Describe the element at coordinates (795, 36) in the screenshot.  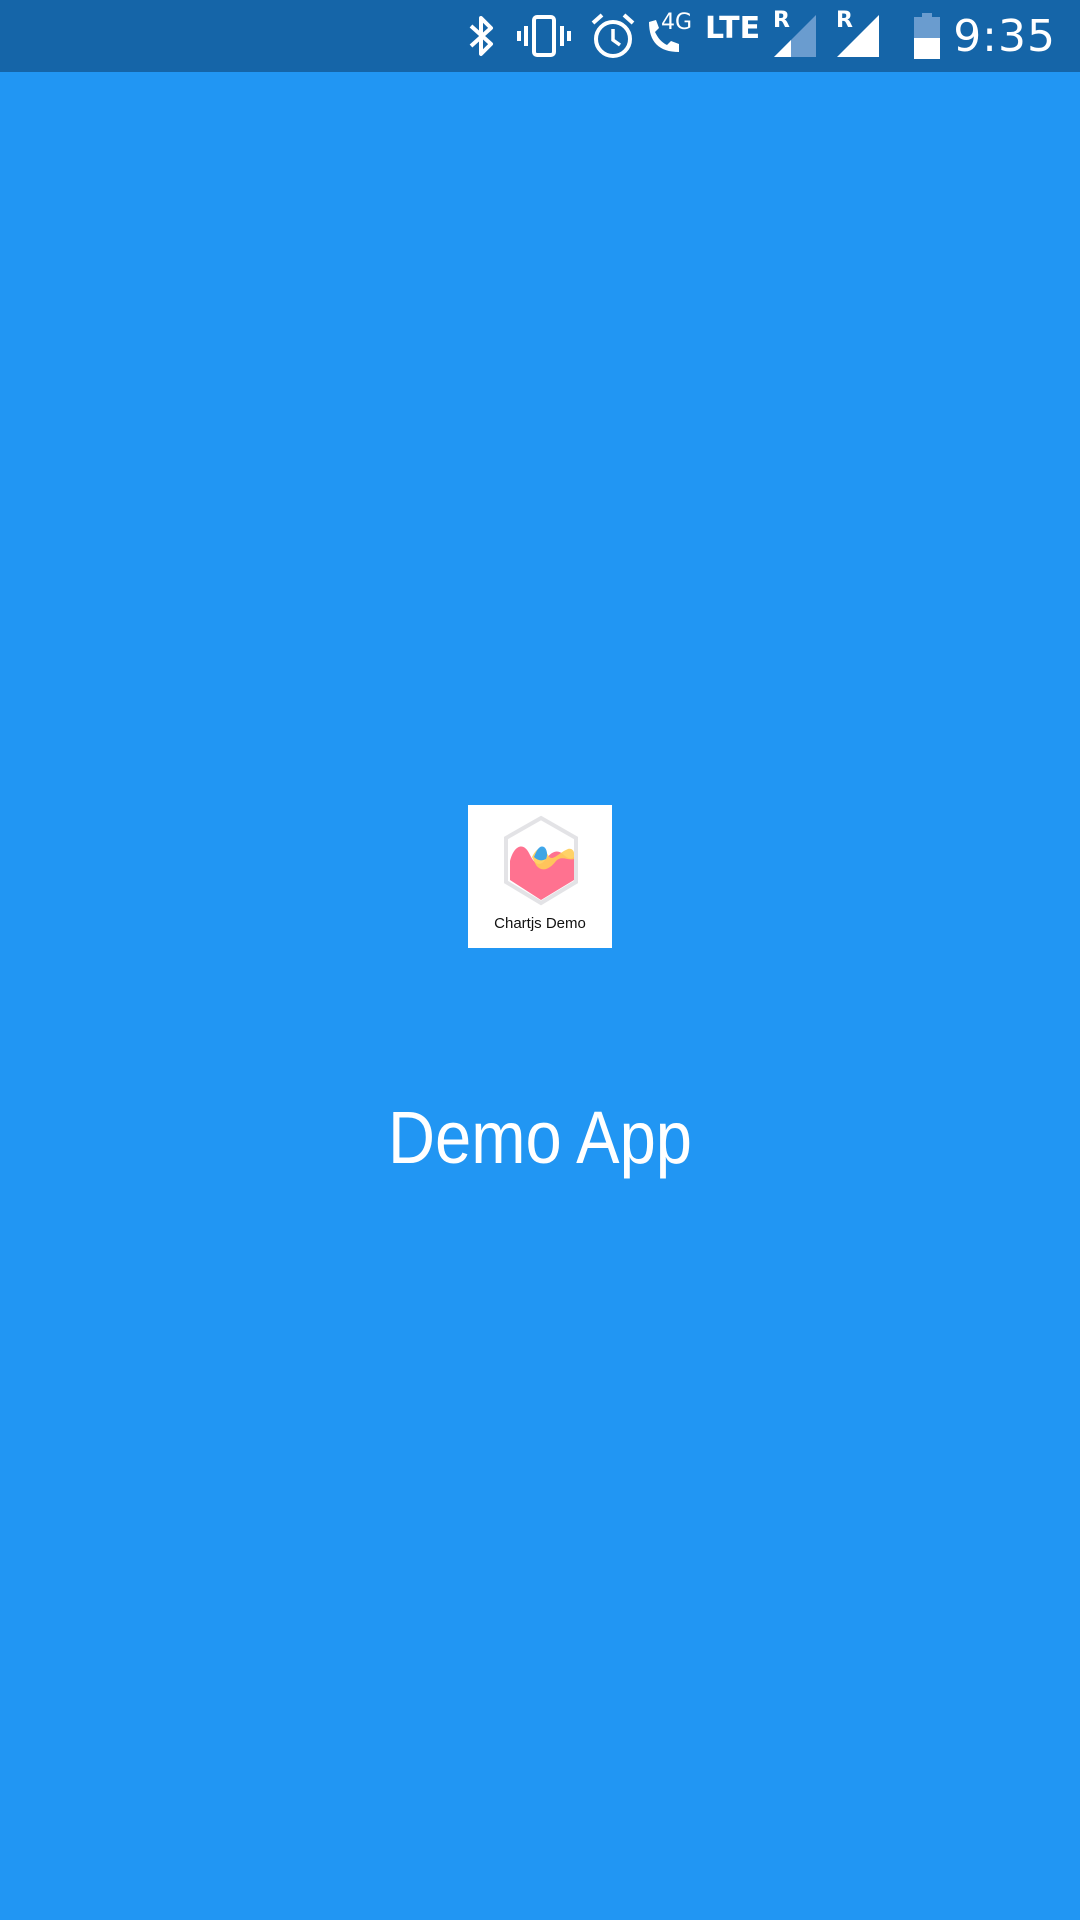
I see `signal-sim1-icon` at that location.